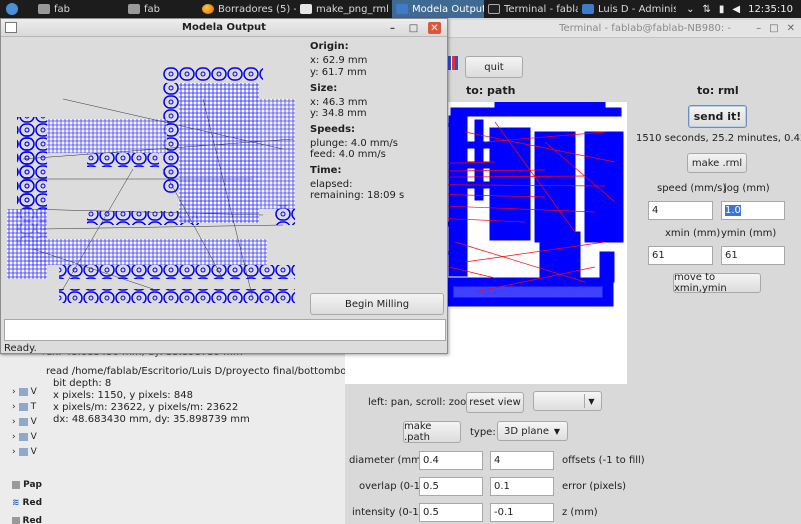  What do you see at coordinates (348, 154) in the screenshot?
I see `feed-speed: feed: 4.0 mm/s` at bounding box center [348, 154].